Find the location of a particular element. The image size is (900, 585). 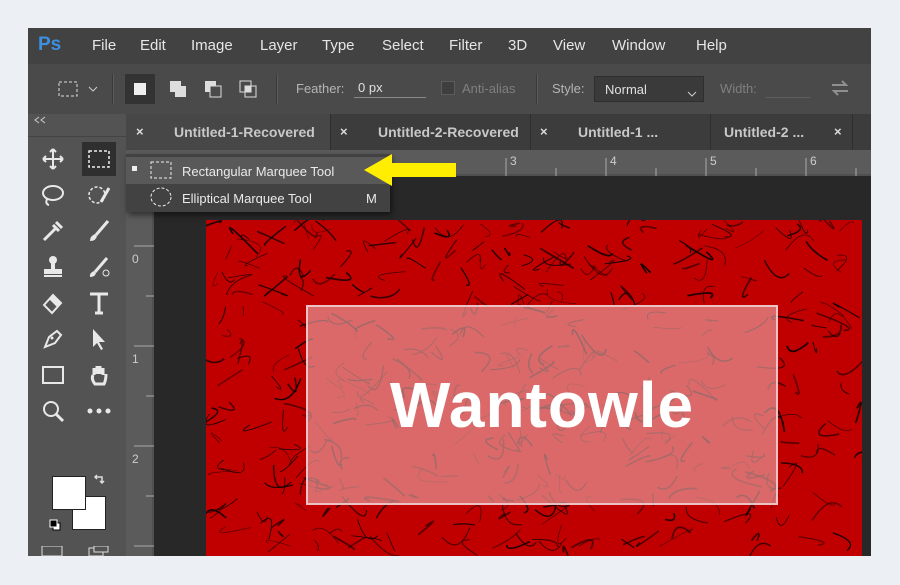

eraser-icon is located at coordinates (53, 303).